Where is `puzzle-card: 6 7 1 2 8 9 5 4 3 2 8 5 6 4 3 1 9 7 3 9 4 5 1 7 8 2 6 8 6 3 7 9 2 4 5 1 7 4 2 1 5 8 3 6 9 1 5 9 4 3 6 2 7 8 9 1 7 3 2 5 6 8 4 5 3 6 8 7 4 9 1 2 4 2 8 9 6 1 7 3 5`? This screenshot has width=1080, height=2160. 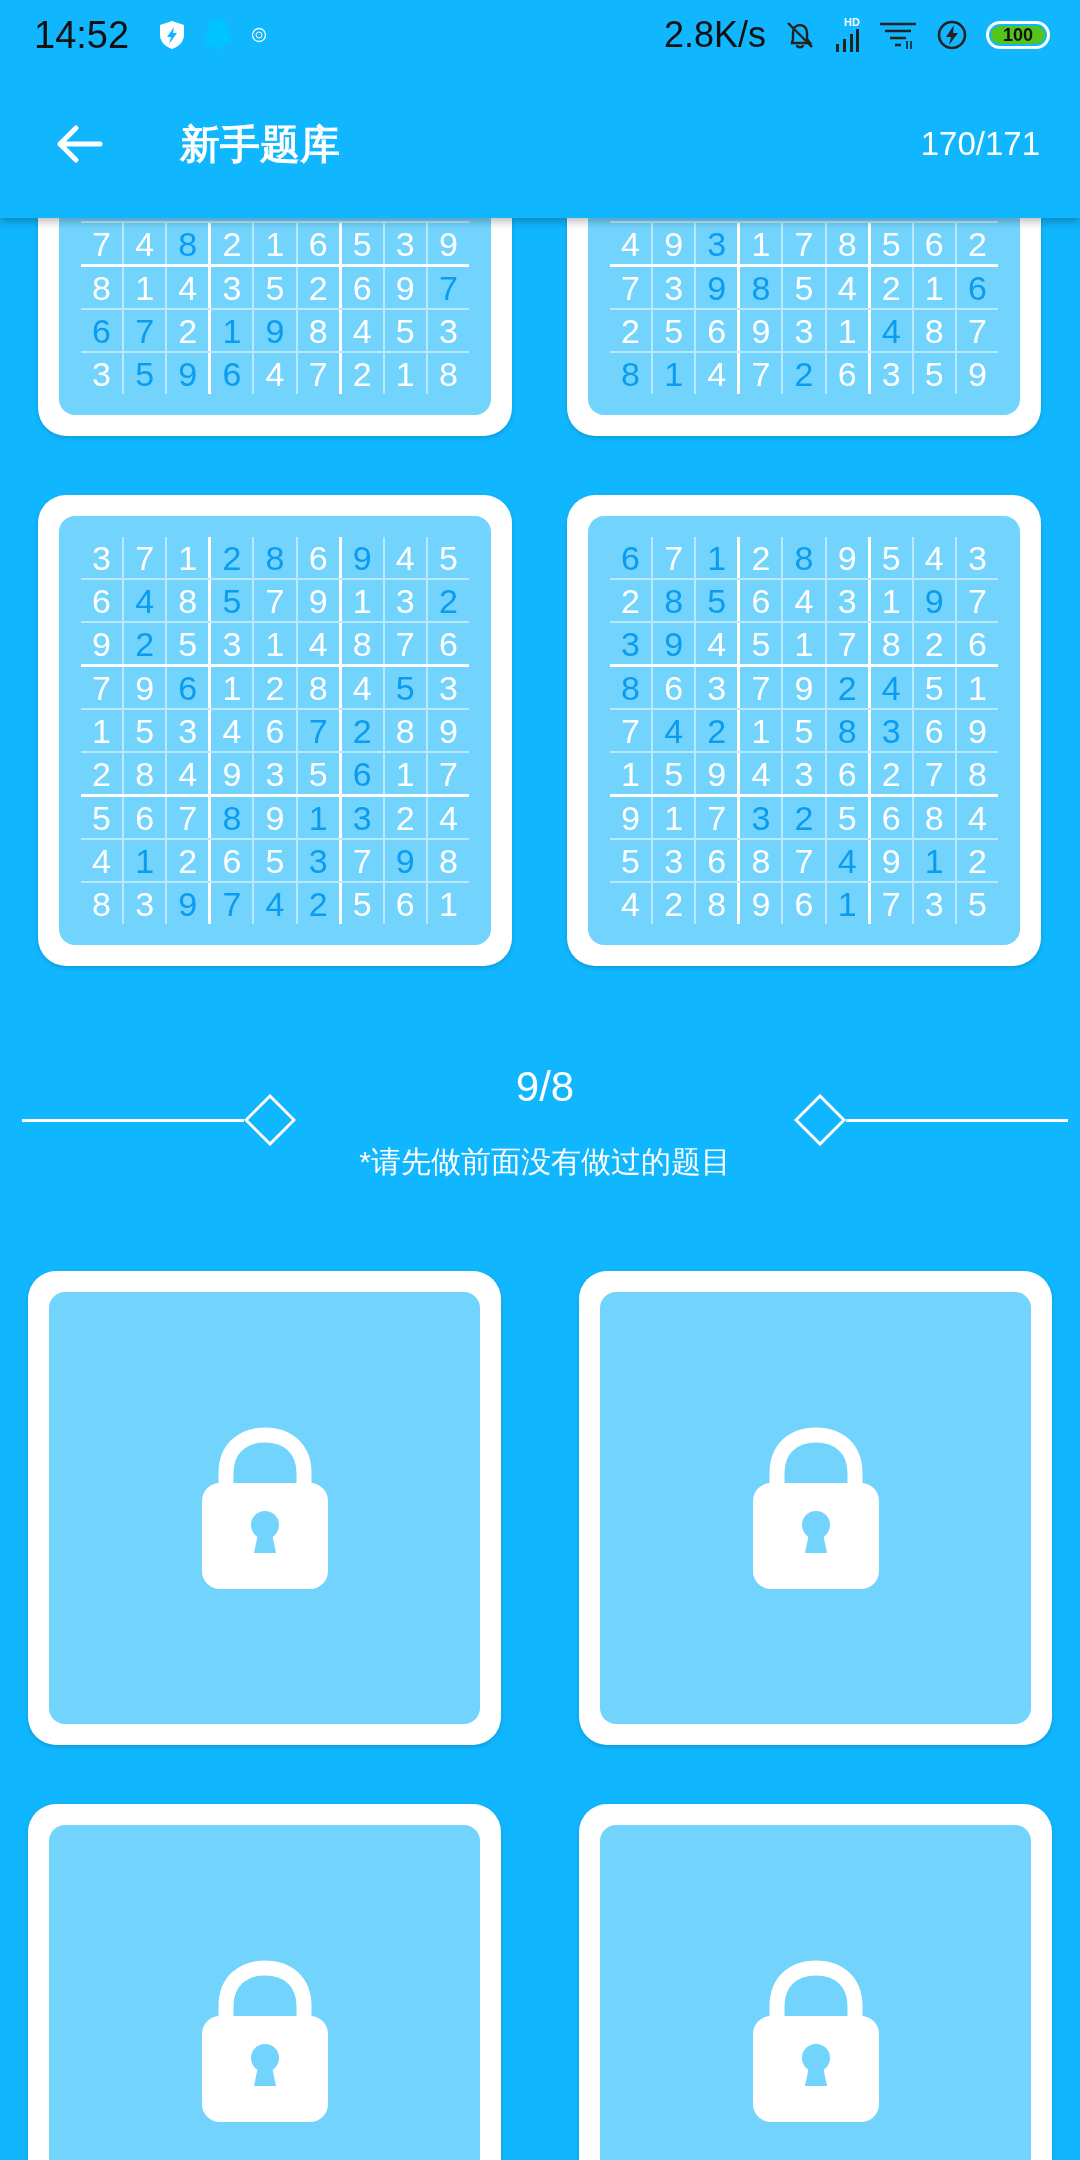
puzzle-card: 6 7 1 2 8 9 5 4 3 2 8 5 6 4 3 1 9 7 3 9 4 5 1 7 8 2 6 8 6 3 7 9 2 4 5 1 7 4 2 1 5 8 3 6 9 1 5 9 4 3 6 2 7 8 9 1 7 3 2 5 6 8 4 5 3 6 8 7 4 9 1 2 4 2 8 9 6 1 7 3 5 is located at coordinates (804, 730).